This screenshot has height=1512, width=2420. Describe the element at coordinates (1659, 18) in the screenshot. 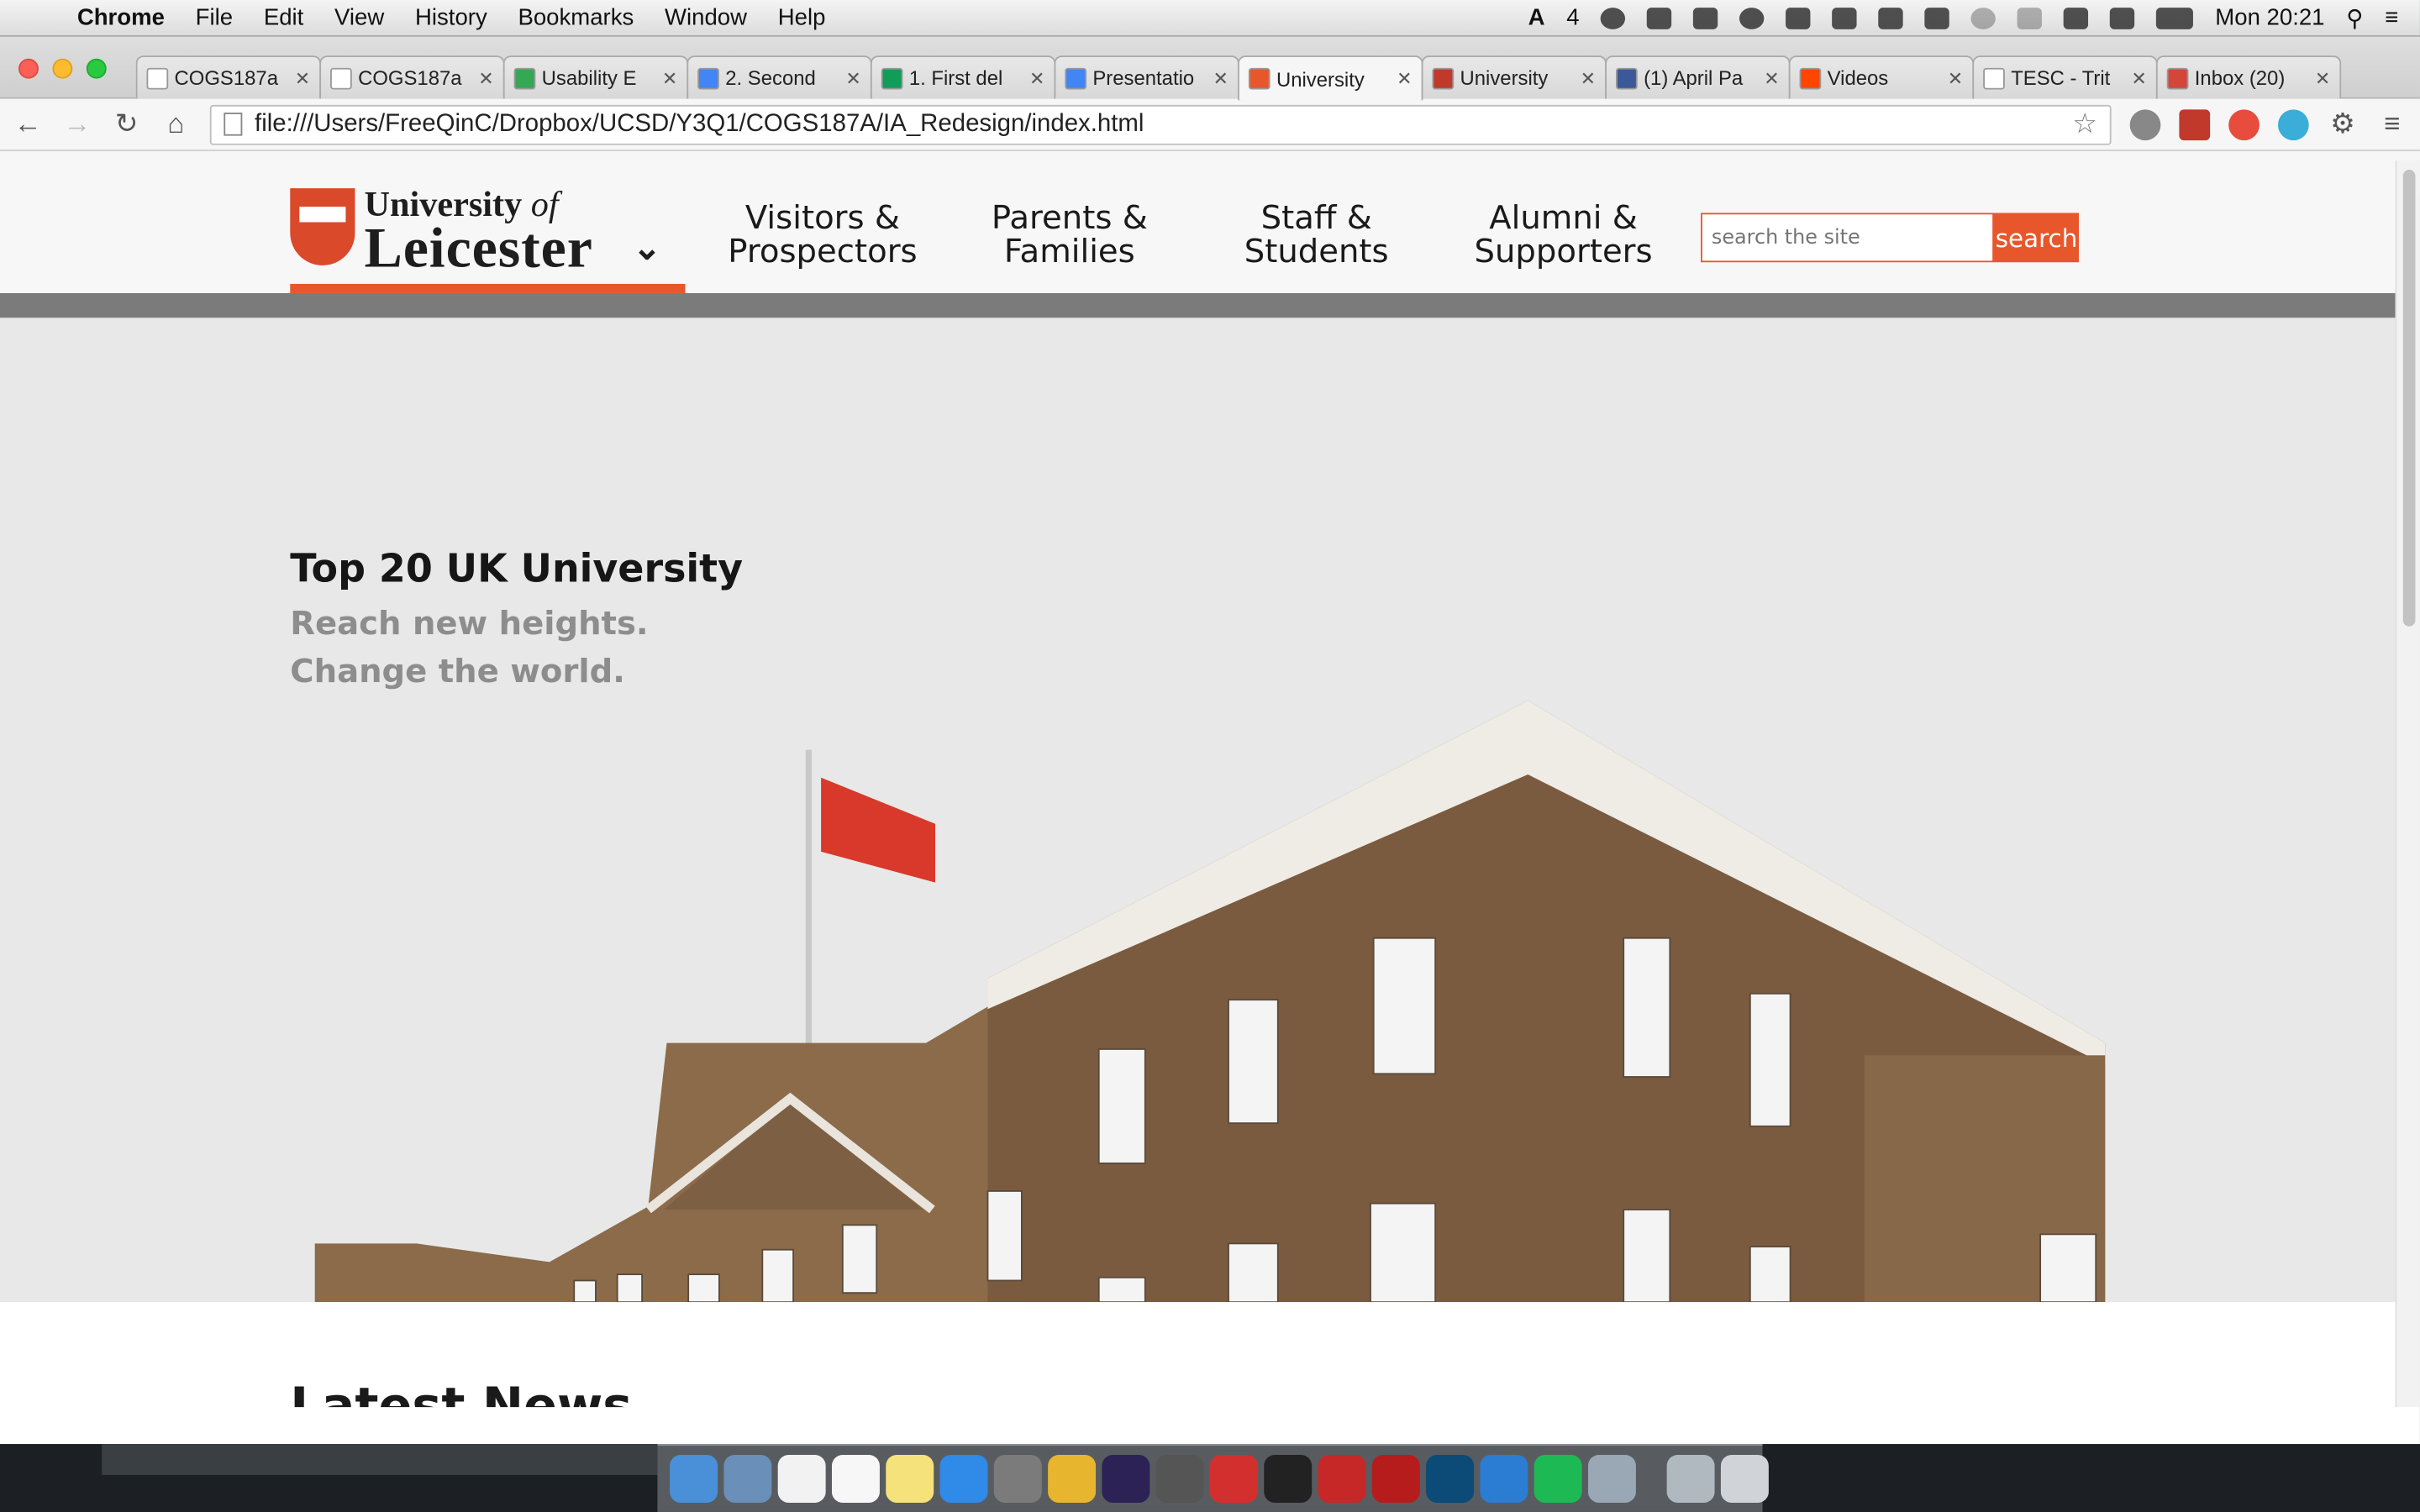

I see `sync-icon` at that location.